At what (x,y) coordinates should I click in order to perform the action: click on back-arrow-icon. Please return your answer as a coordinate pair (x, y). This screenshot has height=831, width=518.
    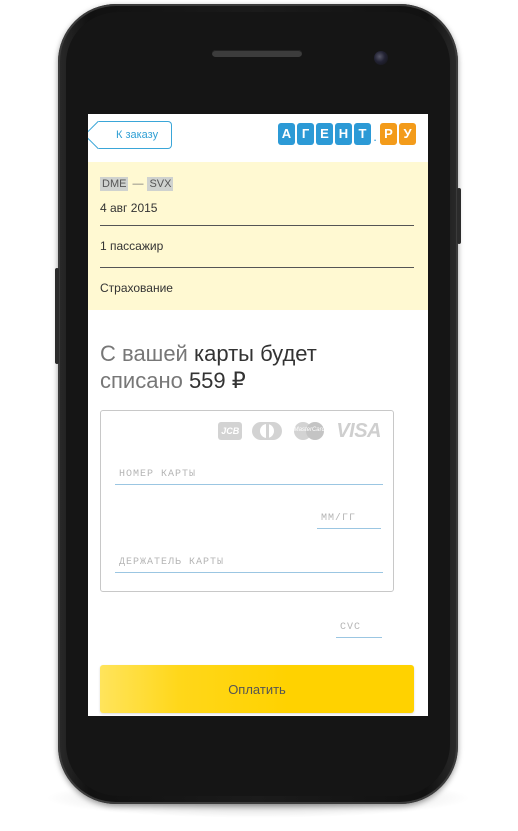
    Looking at the image, I should click on (100, 135).